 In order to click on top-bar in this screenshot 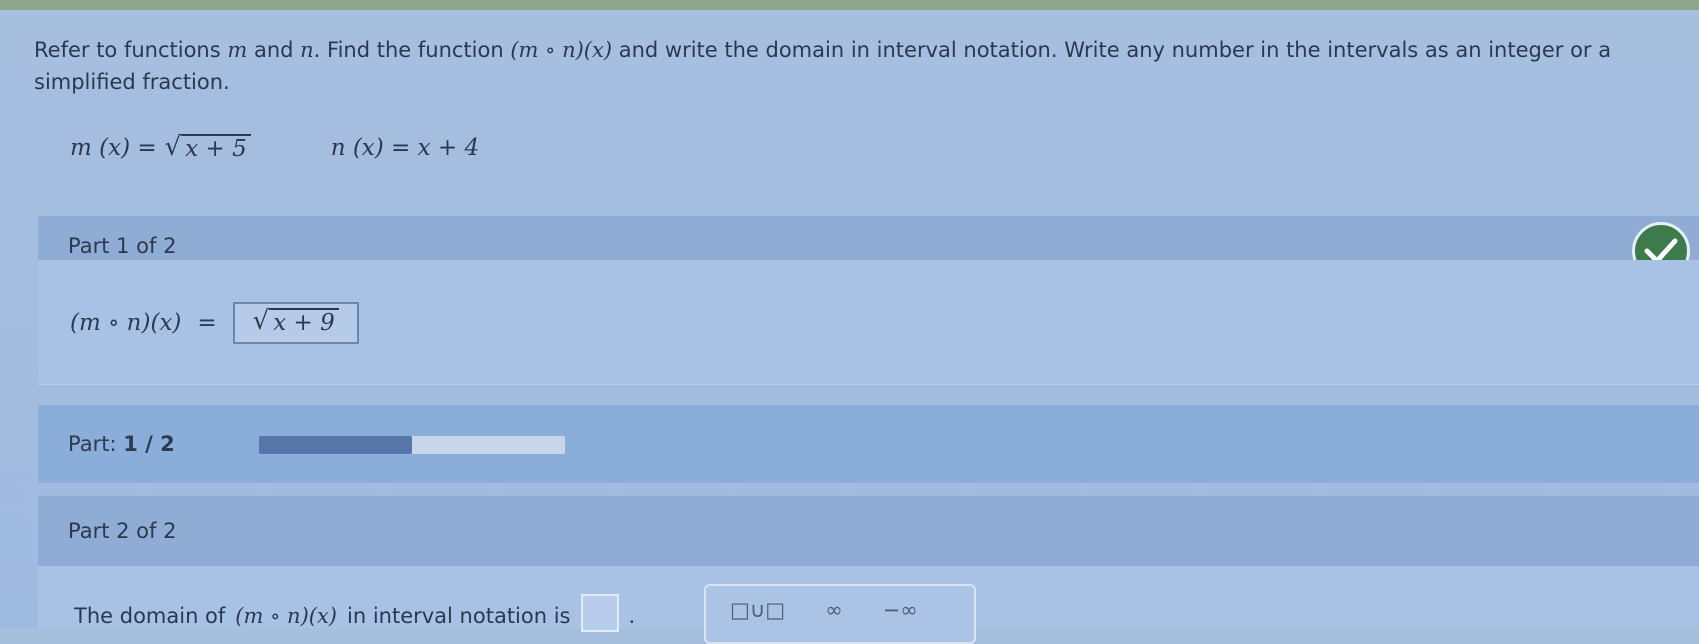, I will do `click(849, 5)`.